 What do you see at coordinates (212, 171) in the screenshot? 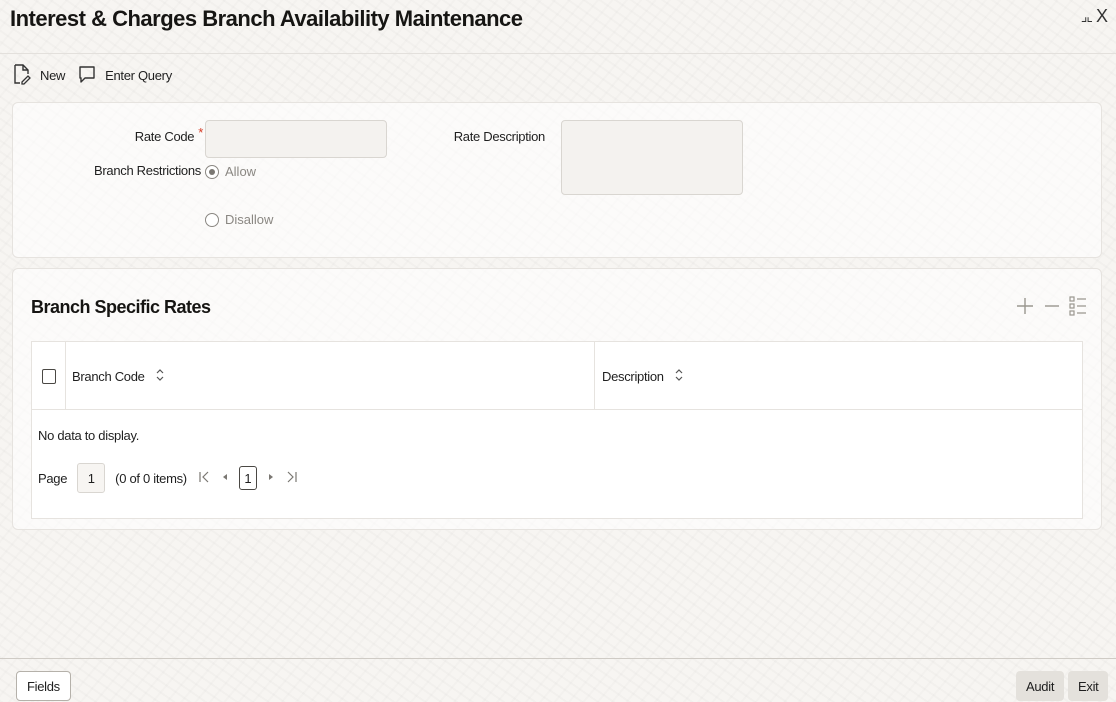
I see `radio-checked-icon` at bounding box center [212, 171].